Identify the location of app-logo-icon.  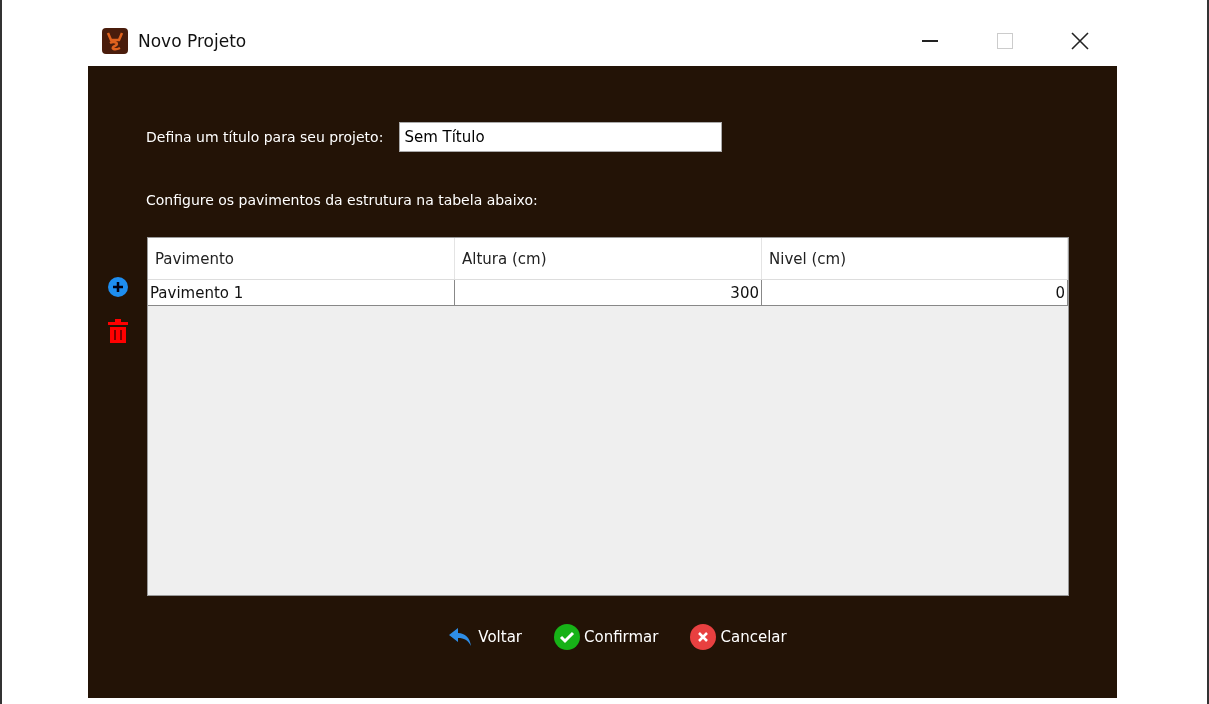
(115, 40).